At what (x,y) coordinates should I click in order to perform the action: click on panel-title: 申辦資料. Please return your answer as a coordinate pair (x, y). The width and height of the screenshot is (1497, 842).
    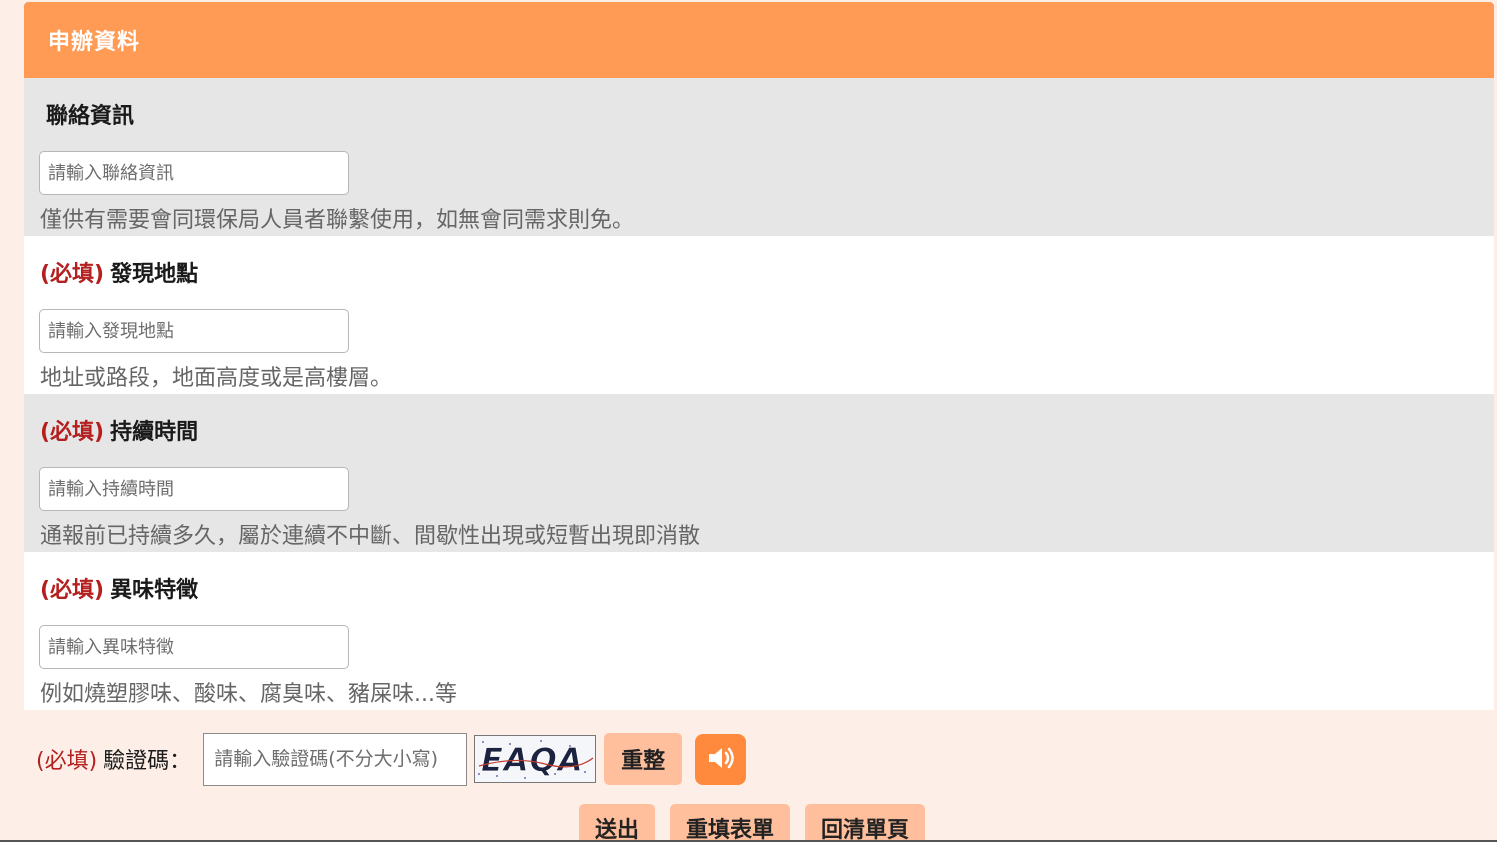
    Looking at the image, I should click on (94, 42).